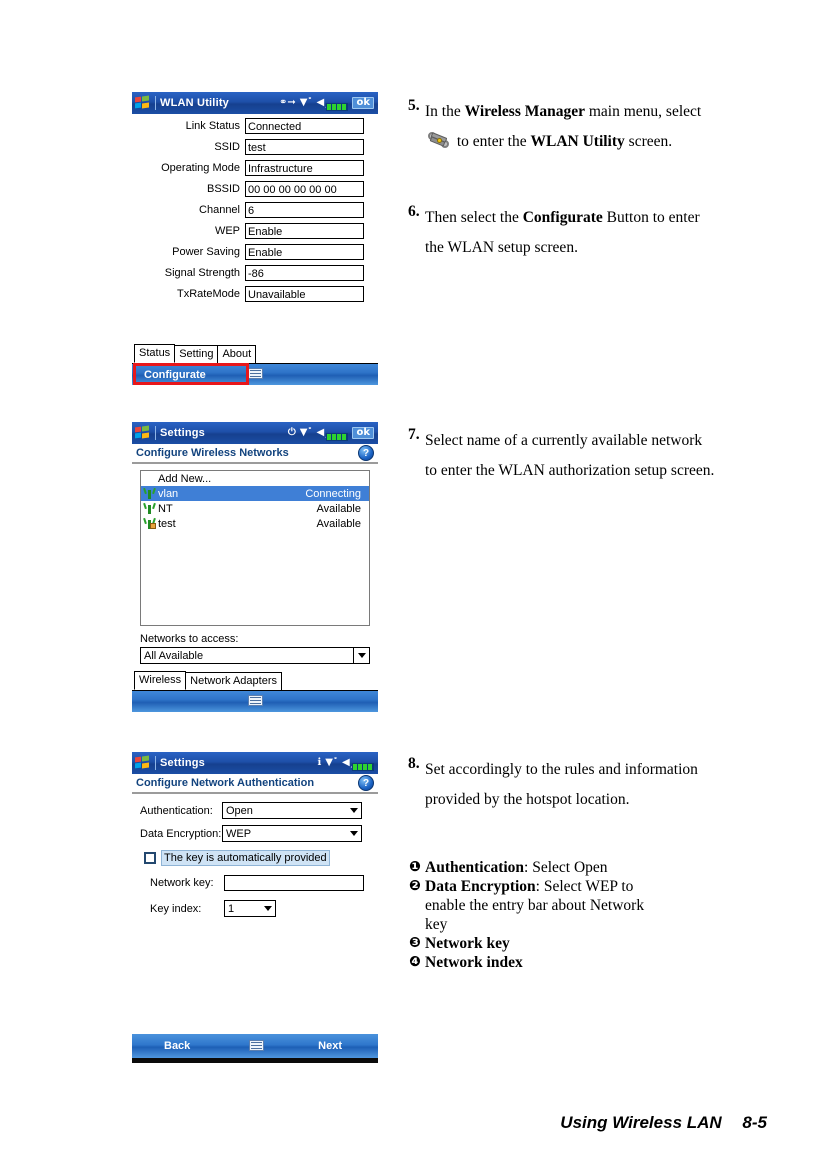 This screenshot has width=819, height=1163. I want to click on tab-wireless: Wireless, so click(160, 680).